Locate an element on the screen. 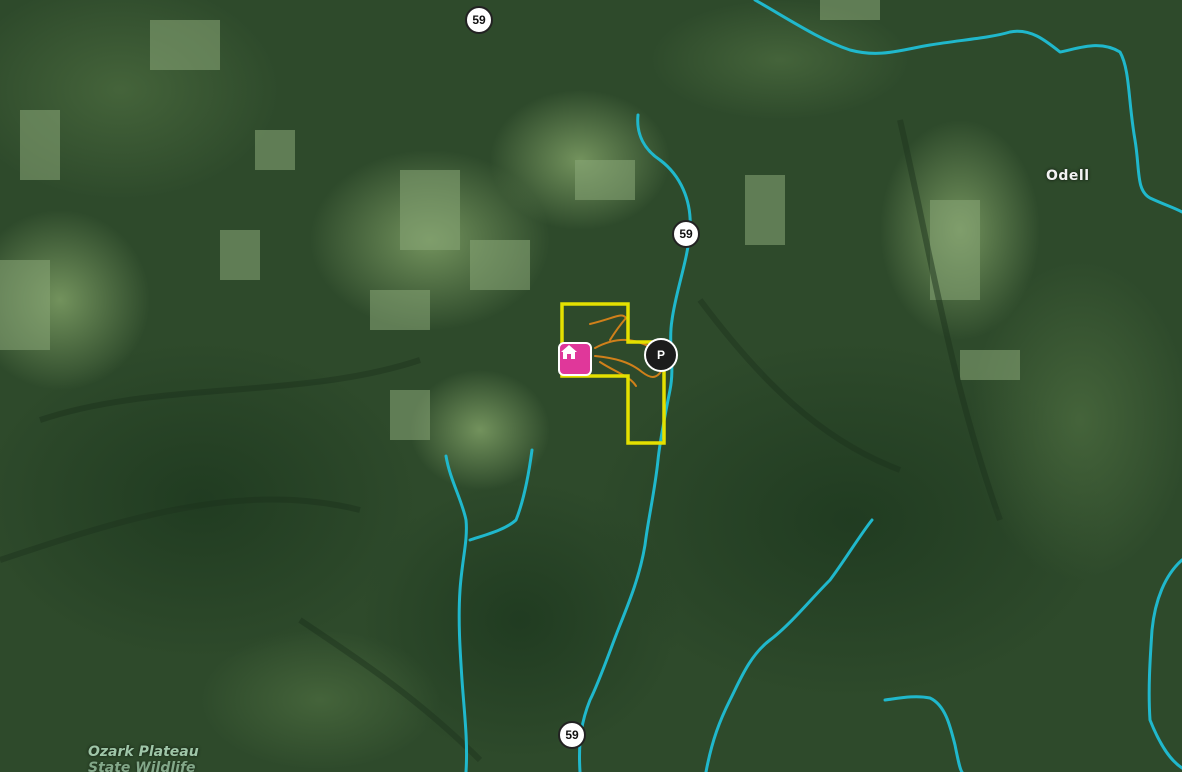  place-label-ozark-plateau: Ozark Plateau State Wildlife is located at coordinates (143, 758).